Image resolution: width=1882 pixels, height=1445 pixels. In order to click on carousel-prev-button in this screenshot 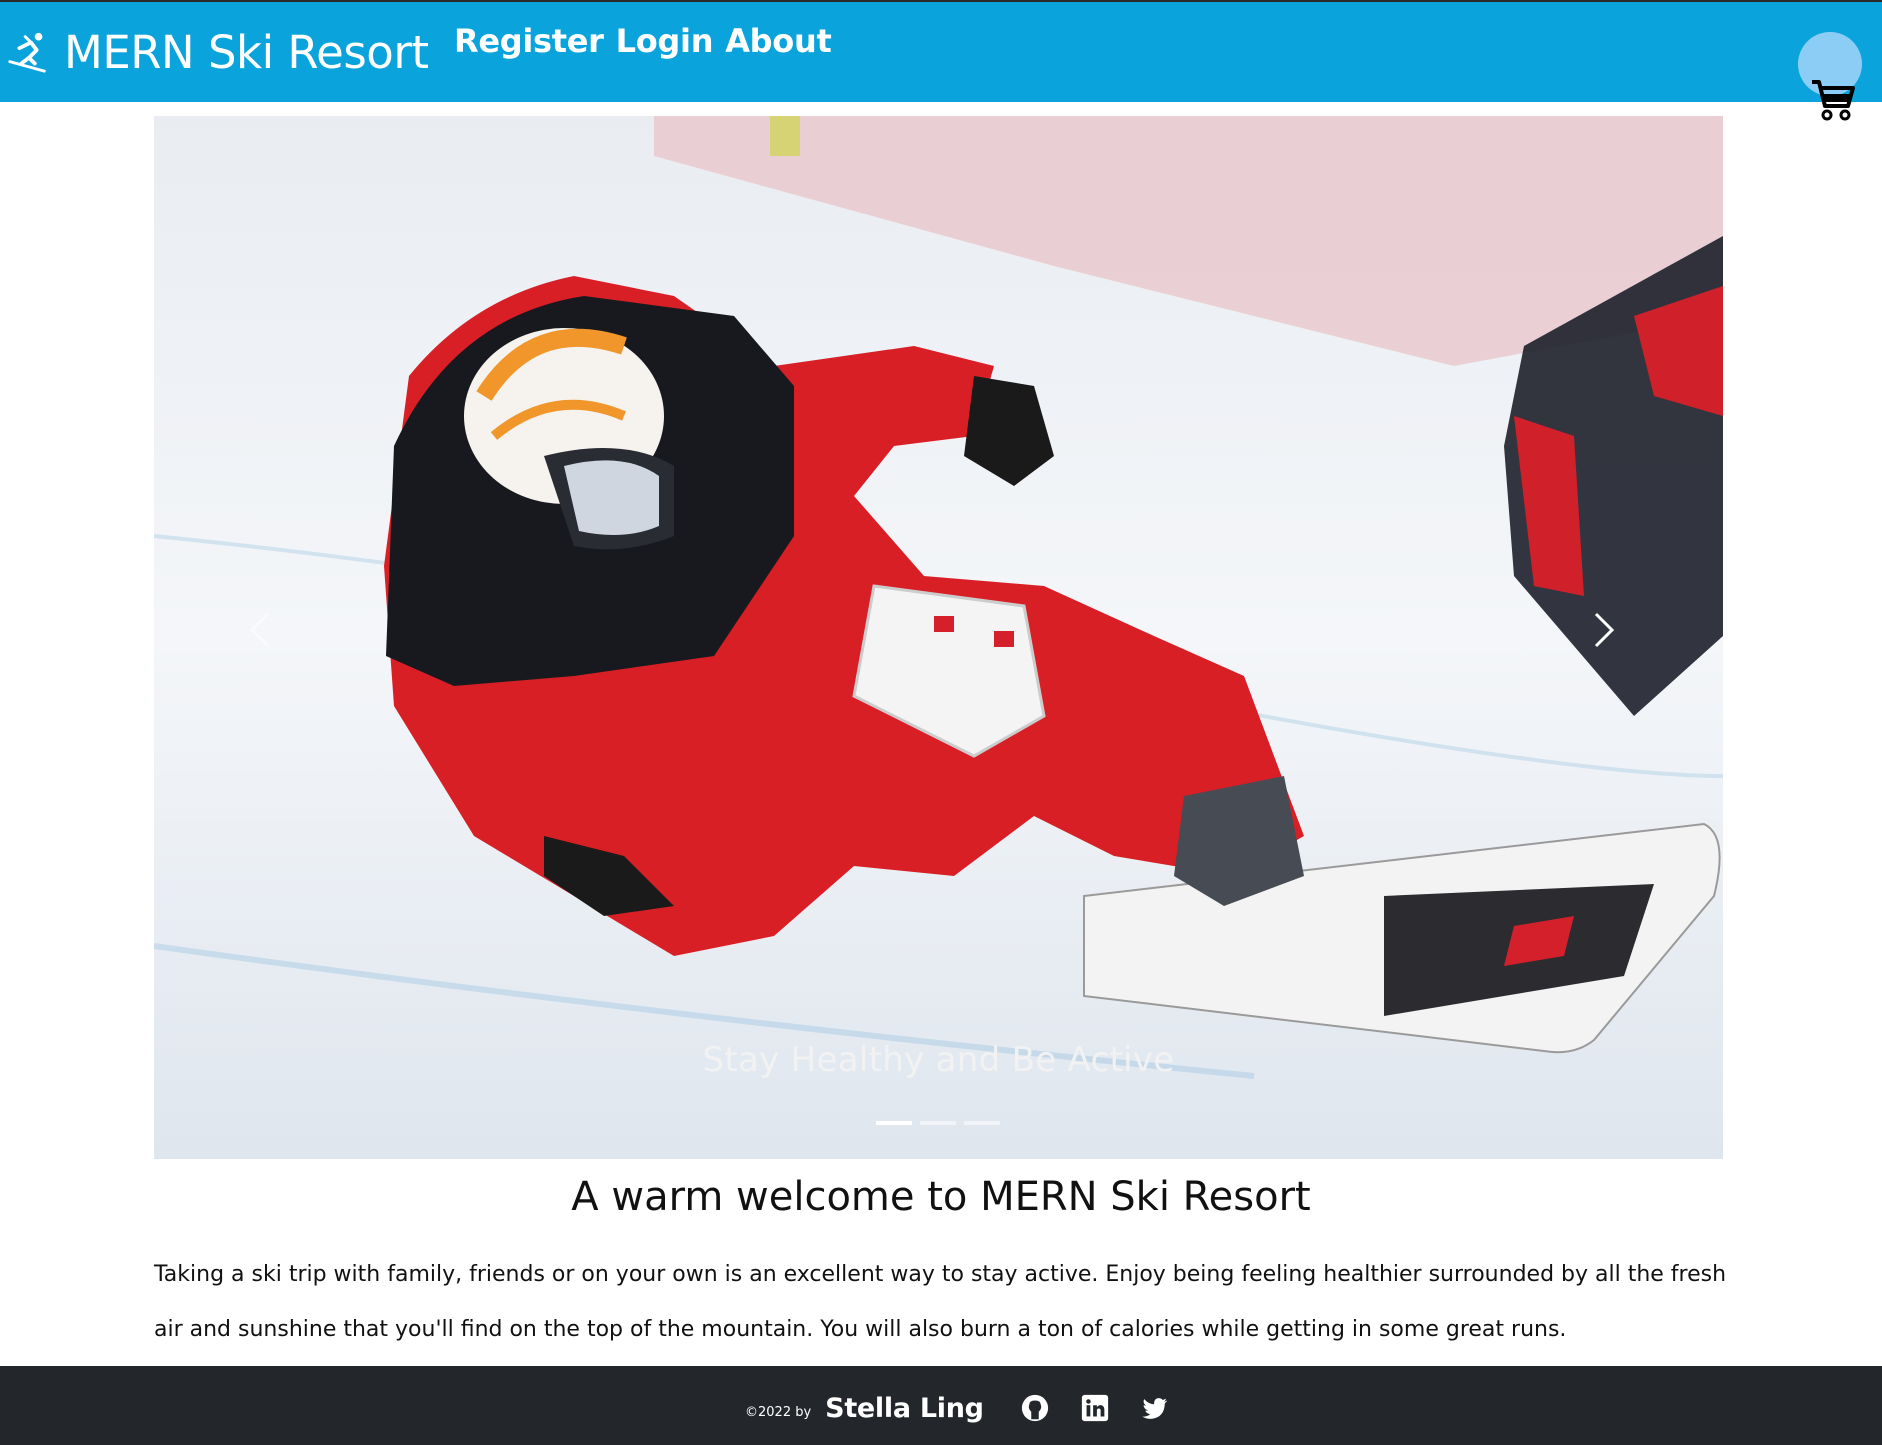, I will do `click(260, 630)`.